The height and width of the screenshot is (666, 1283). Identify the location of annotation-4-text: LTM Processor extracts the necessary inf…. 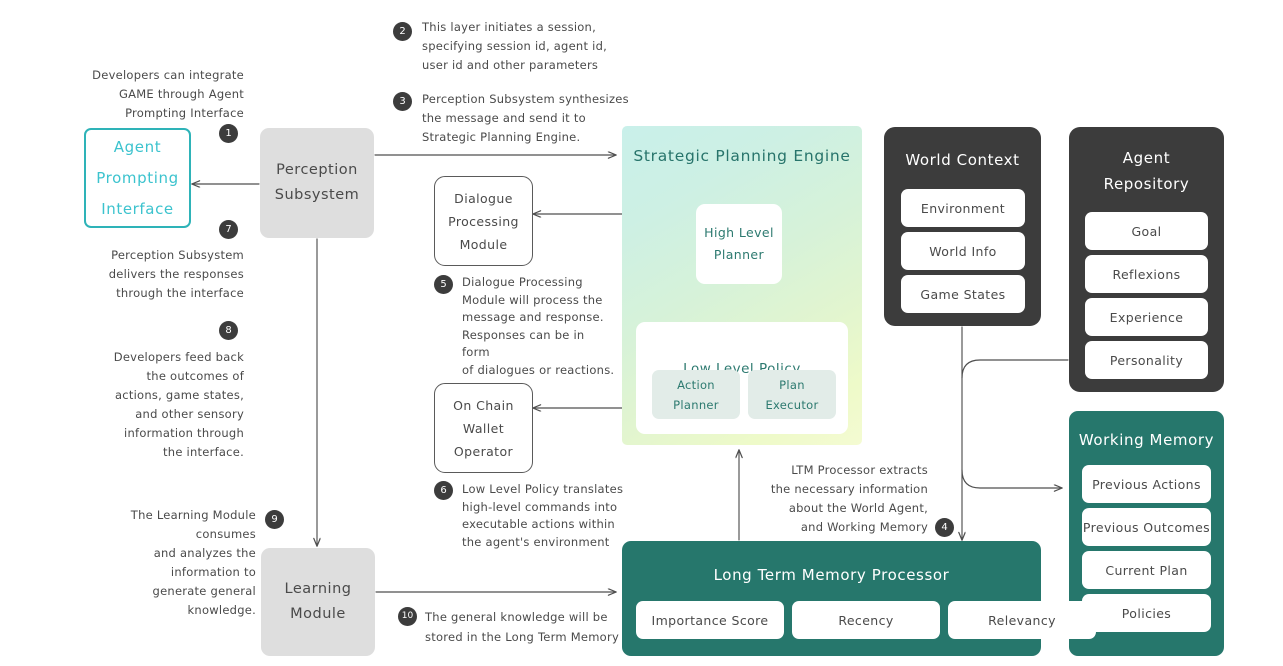
(849, 498).